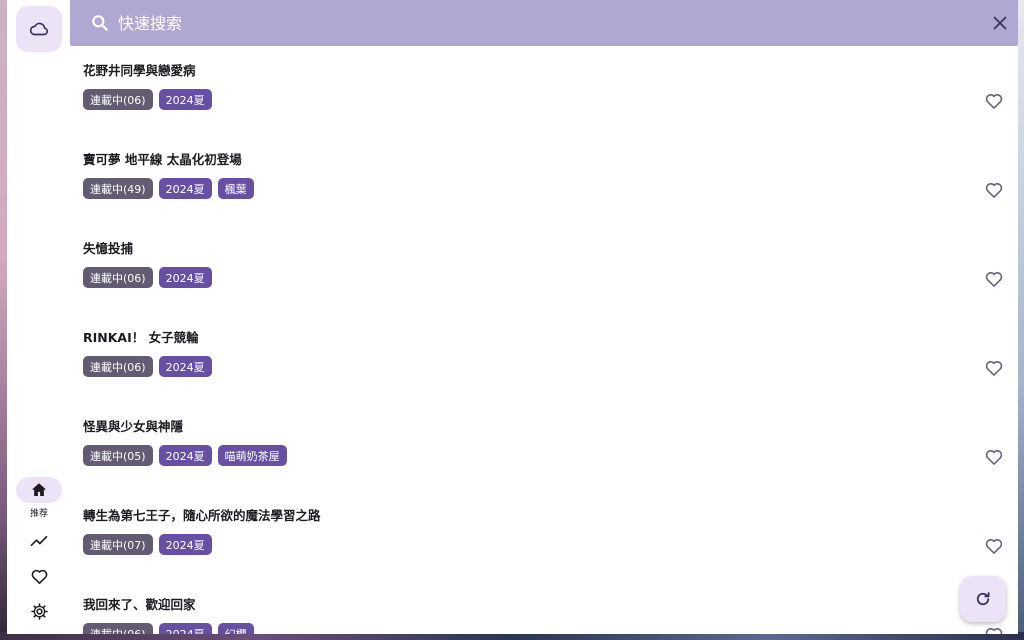  I want to click on item-title: 失憶投捕, so click(108, 248).